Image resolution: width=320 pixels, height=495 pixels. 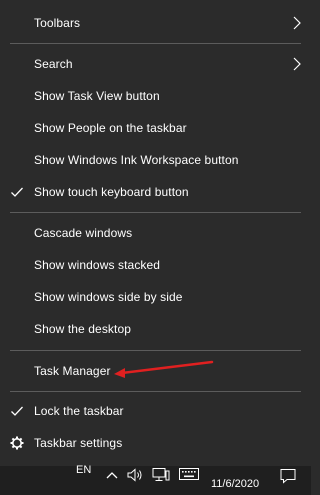 What do you see at coordinates (17, 443) in the screenshot?
I see `gear-icon` at bounding box center [17, 443].